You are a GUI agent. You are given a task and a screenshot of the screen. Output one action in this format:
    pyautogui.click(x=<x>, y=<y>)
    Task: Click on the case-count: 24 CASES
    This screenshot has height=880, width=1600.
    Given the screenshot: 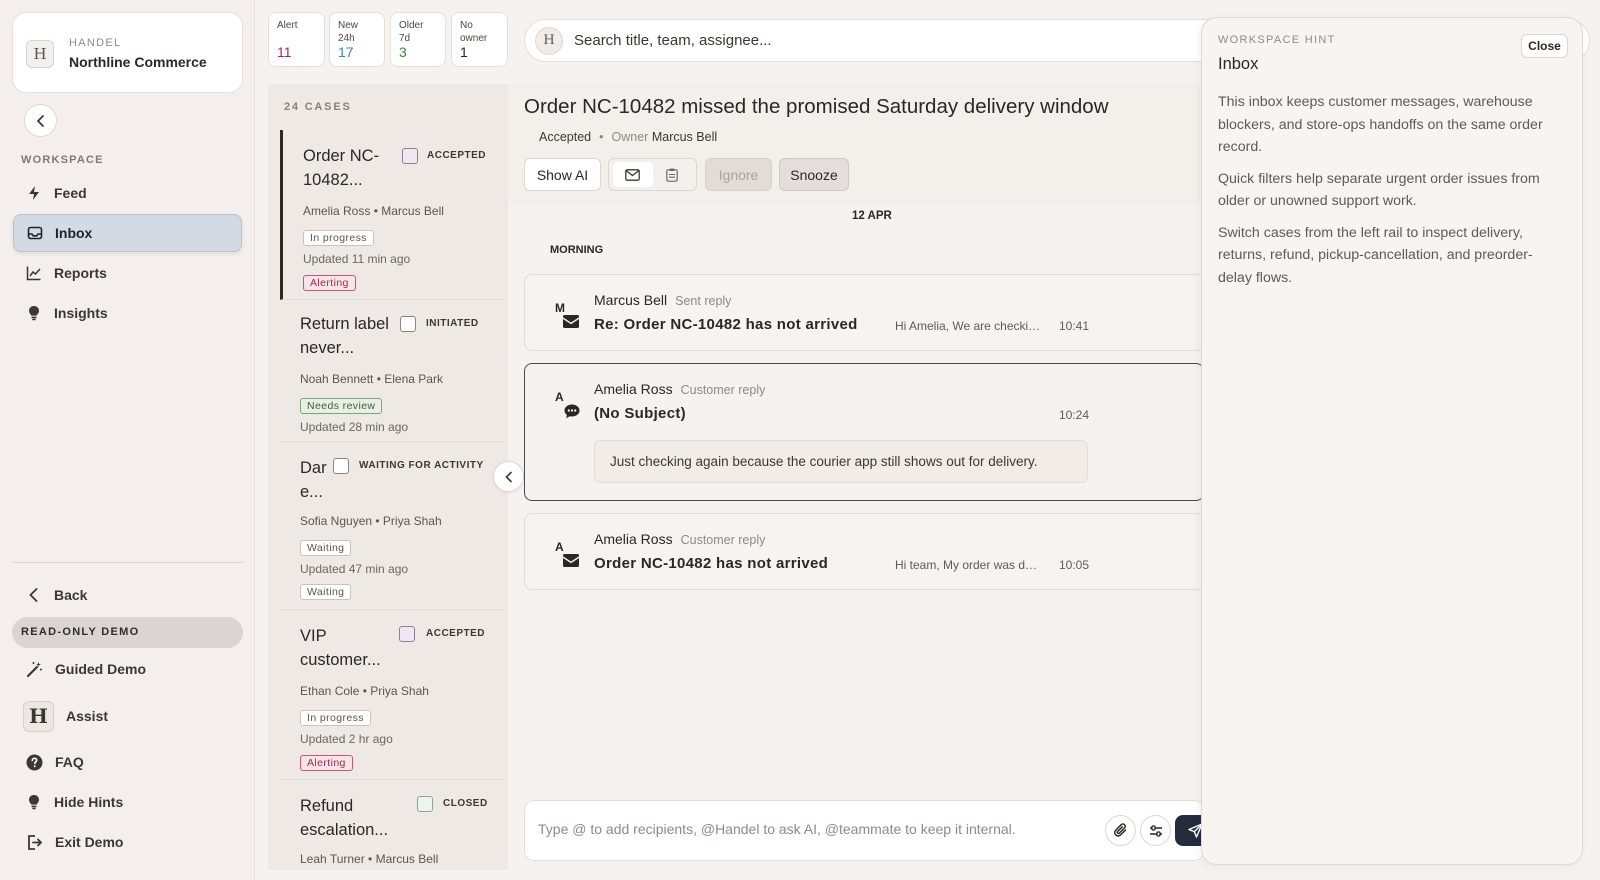 What is the action you would take?
    pyautogui.click(x=318, y=107)
    